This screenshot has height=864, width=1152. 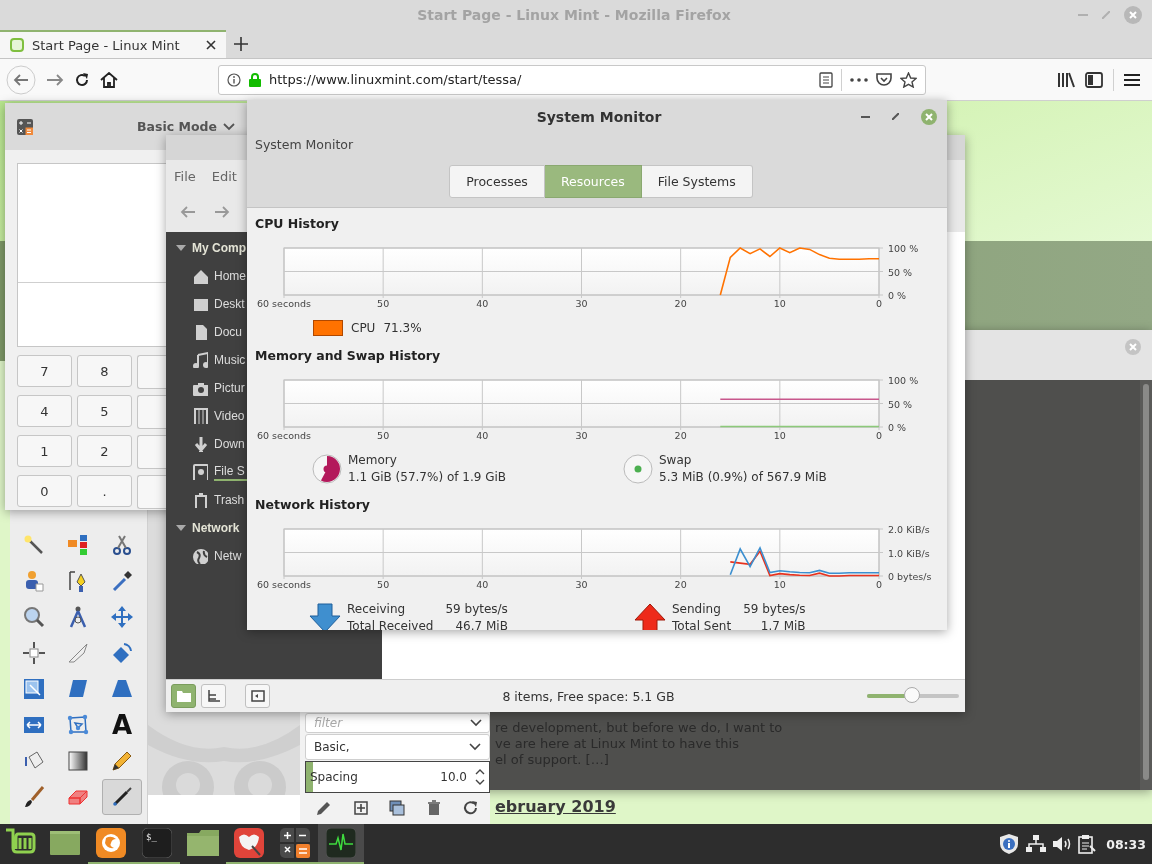 I want to click on post-title-link: ebruary 2019, so click(x=555, y=806).